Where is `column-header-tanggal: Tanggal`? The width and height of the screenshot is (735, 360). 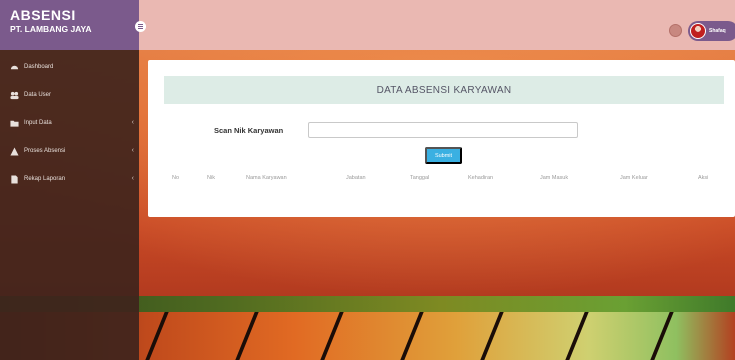
column-header-tanggal: Tanggal is located at coordinates (420, 178).